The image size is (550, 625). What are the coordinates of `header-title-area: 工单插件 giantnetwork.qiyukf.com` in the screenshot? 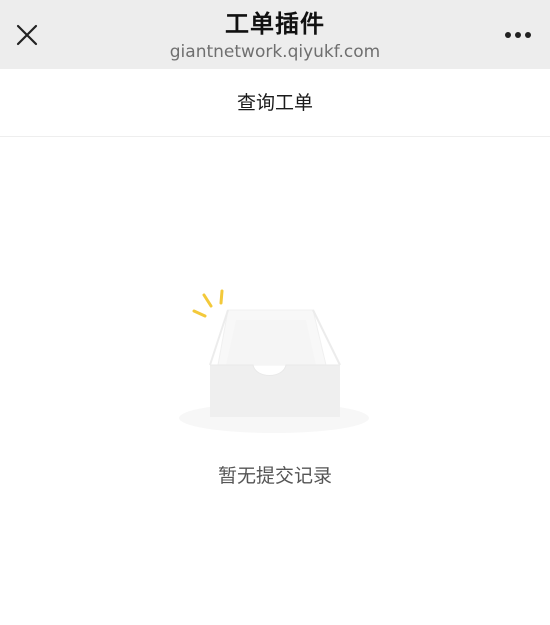 It's located at (275, 35).